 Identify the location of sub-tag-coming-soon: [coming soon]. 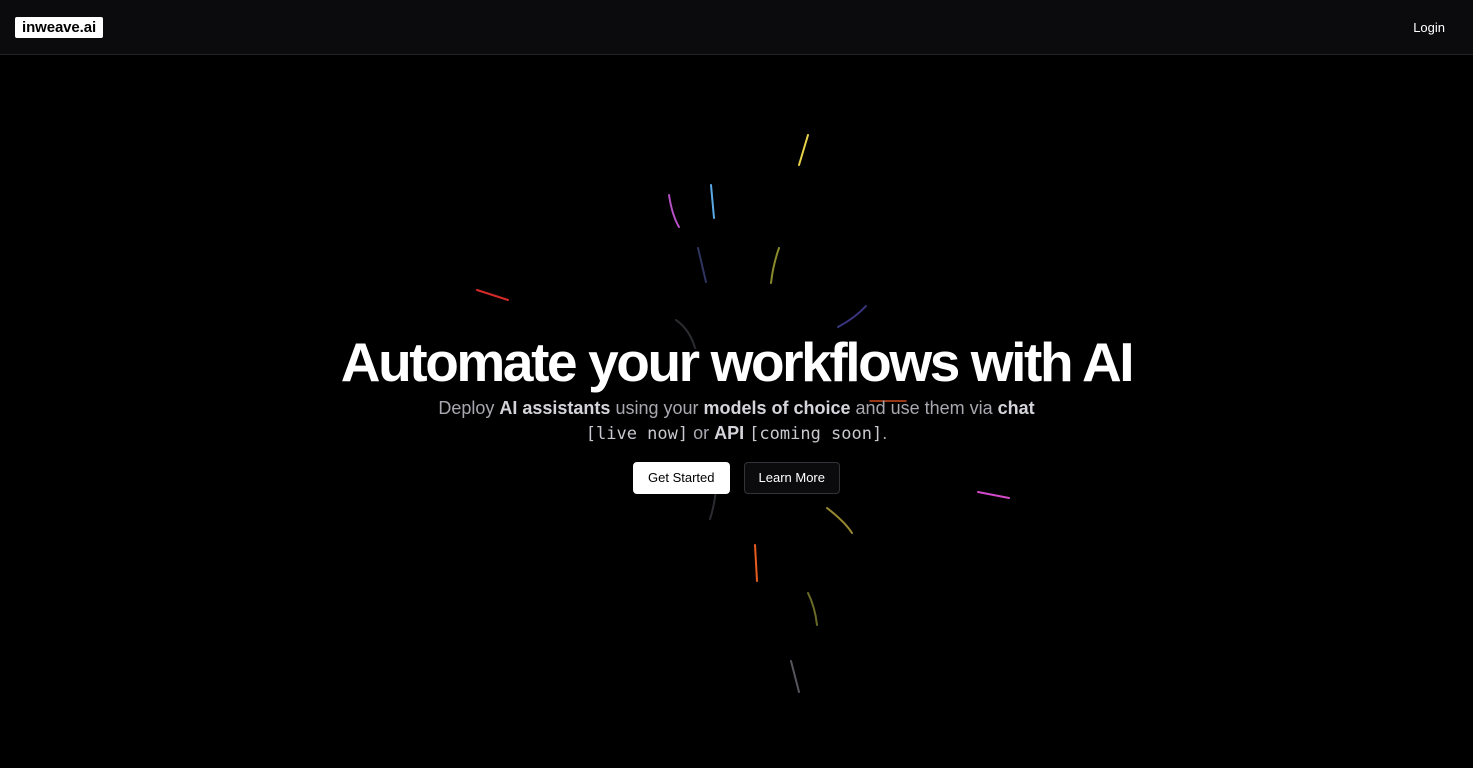
(816, 434).